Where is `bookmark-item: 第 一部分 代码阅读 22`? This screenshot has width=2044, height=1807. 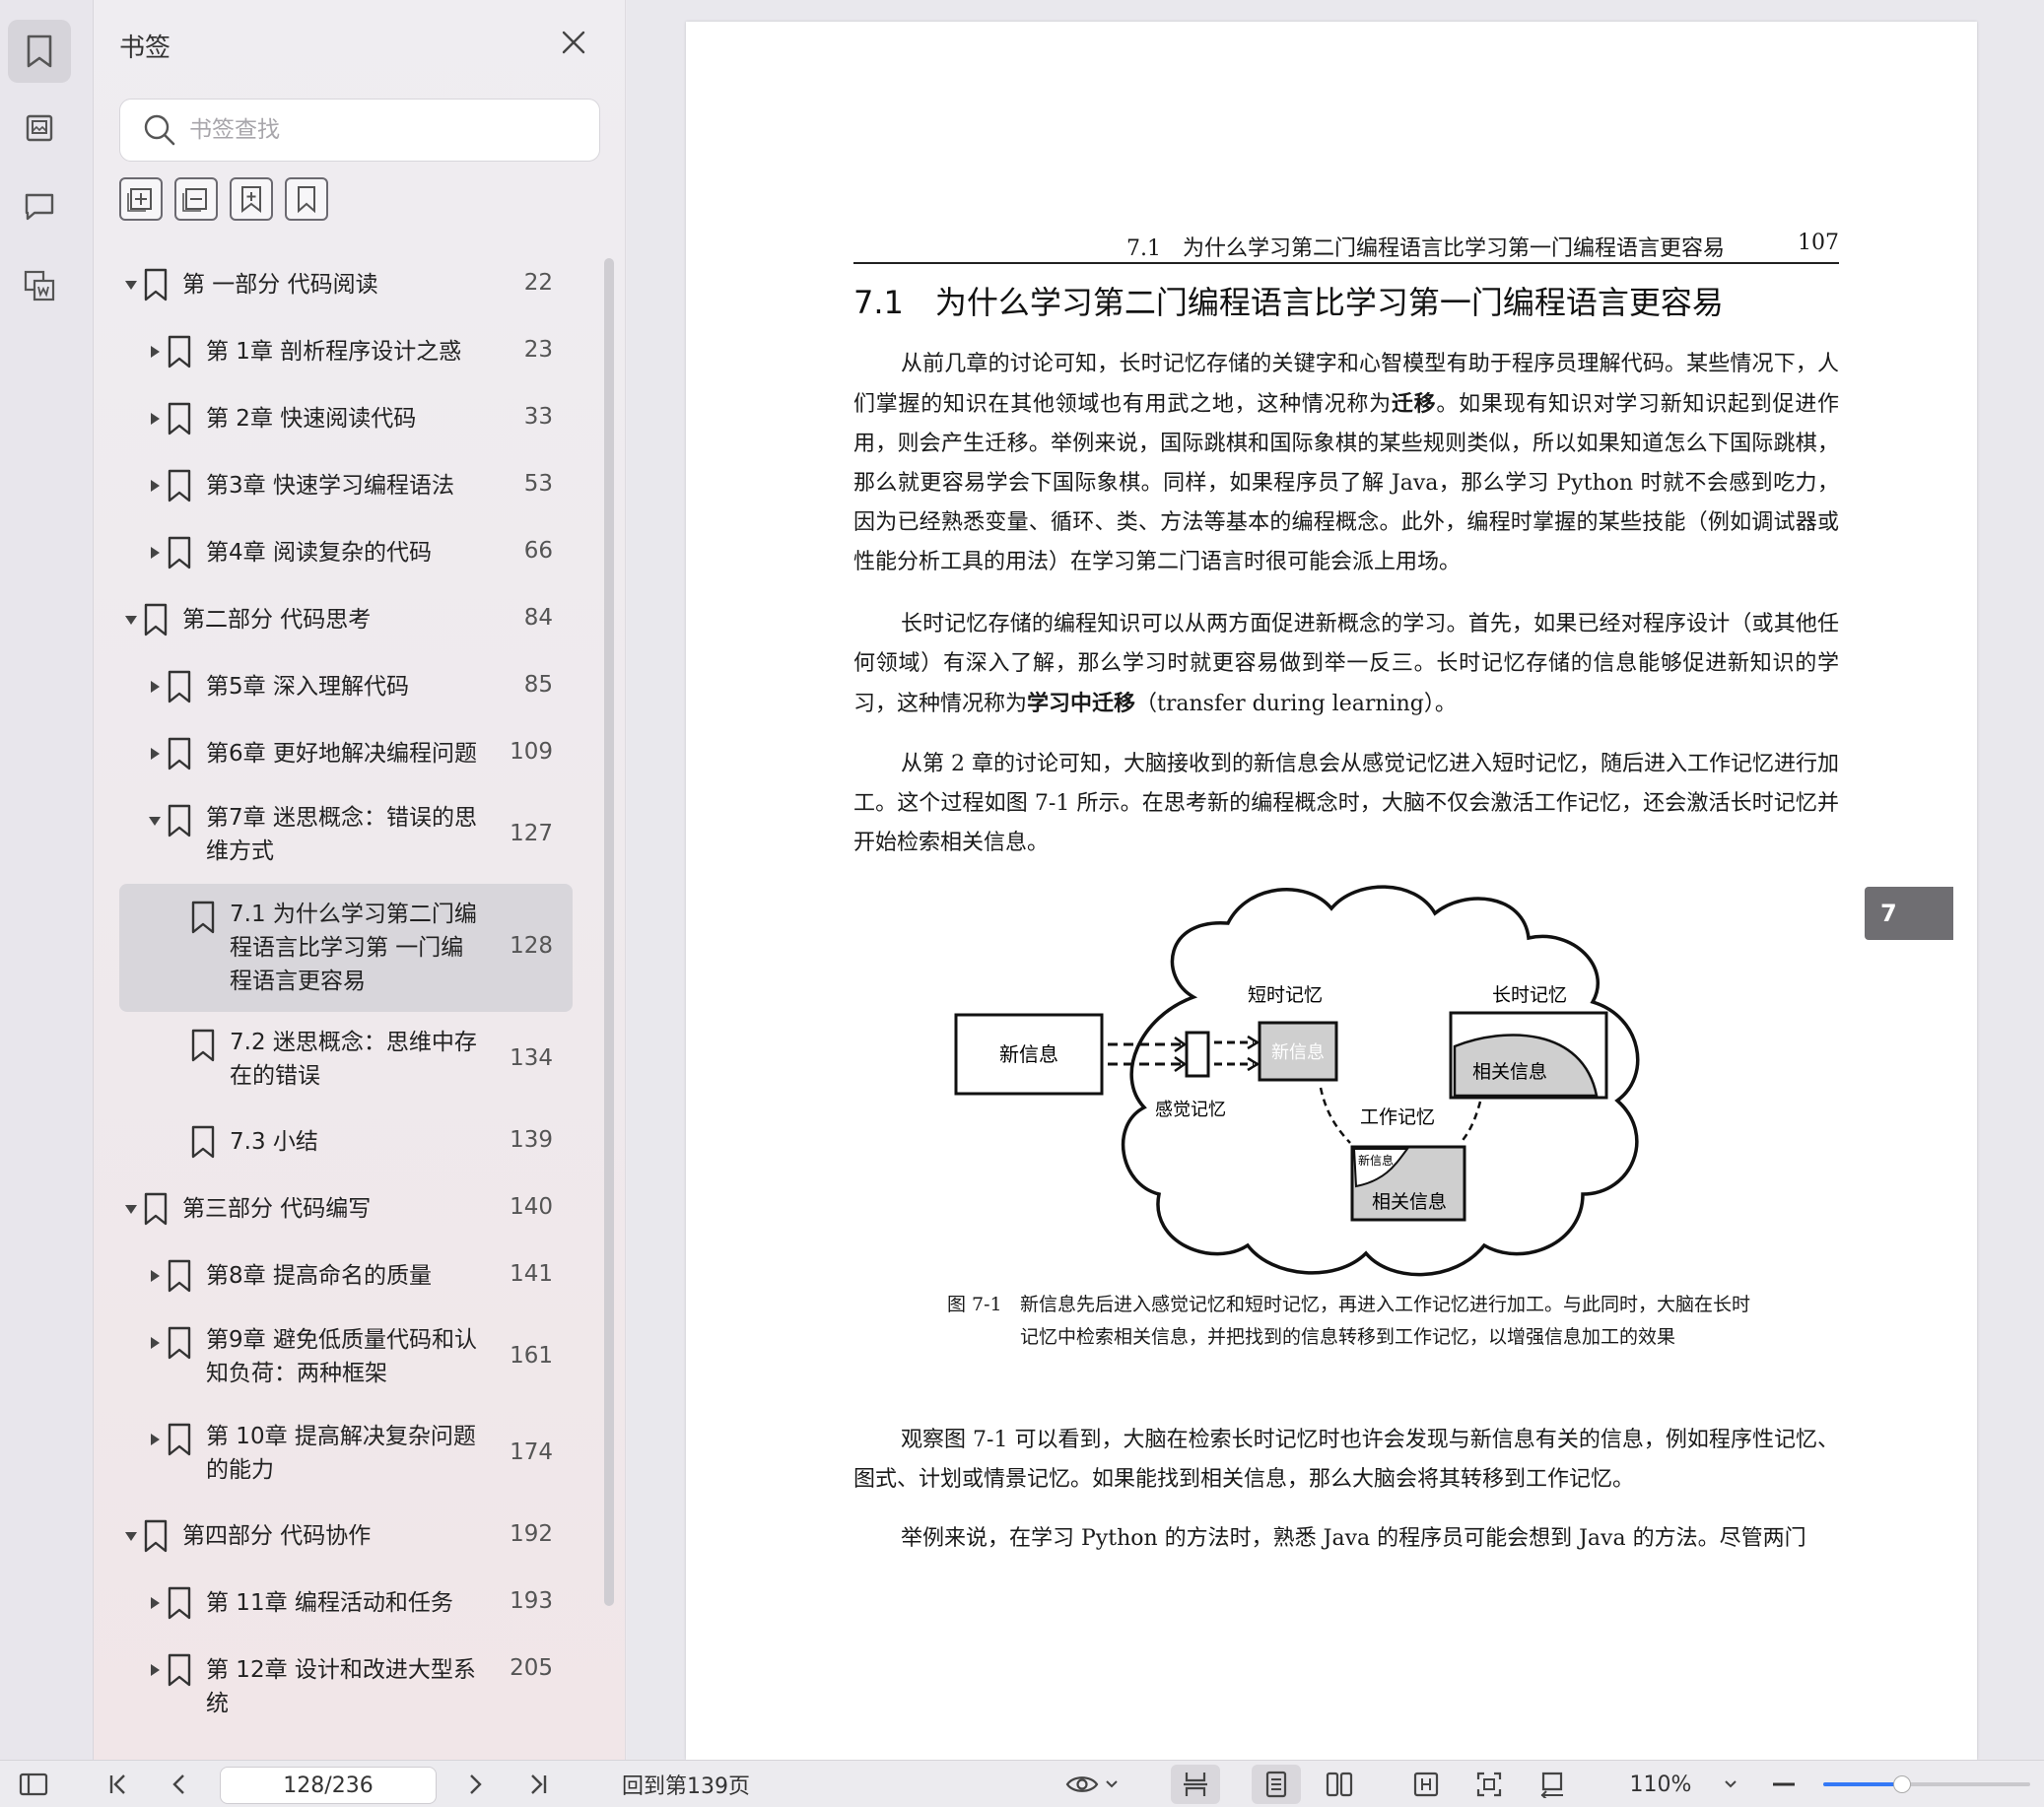
bookmark-item: 第 一部分 代码阅读 22 is located at coordinates (346, 284).